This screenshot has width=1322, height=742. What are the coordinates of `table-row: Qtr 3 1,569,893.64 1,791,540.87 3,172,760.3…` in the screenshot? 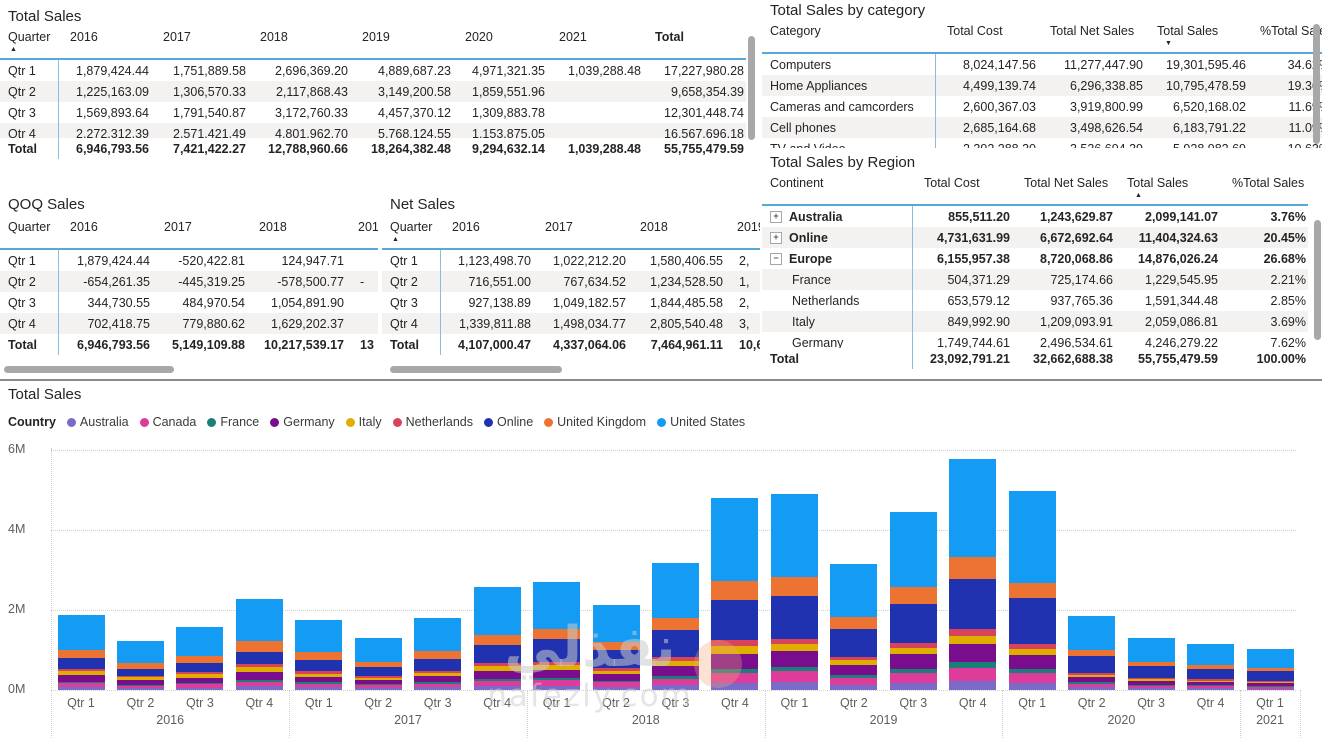 It's located at (373, 112).